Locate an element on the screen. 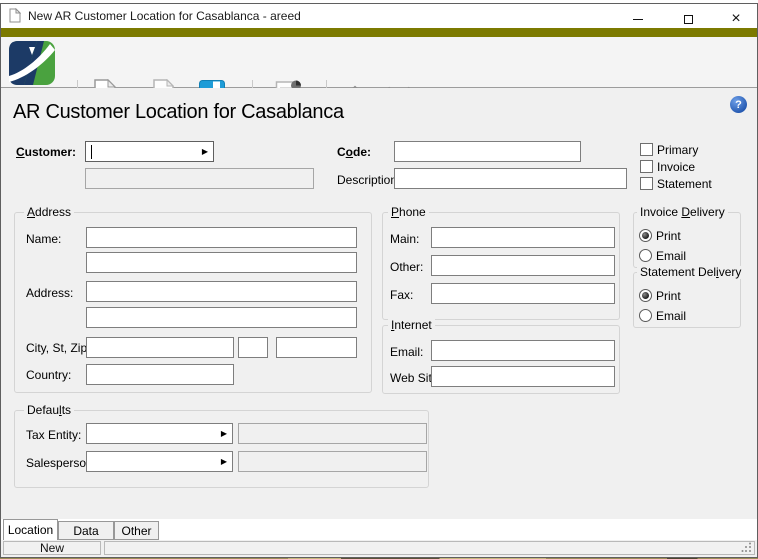 This screenshot has height=559, width=758. minimize-icon is located at coordinates (638, 19).